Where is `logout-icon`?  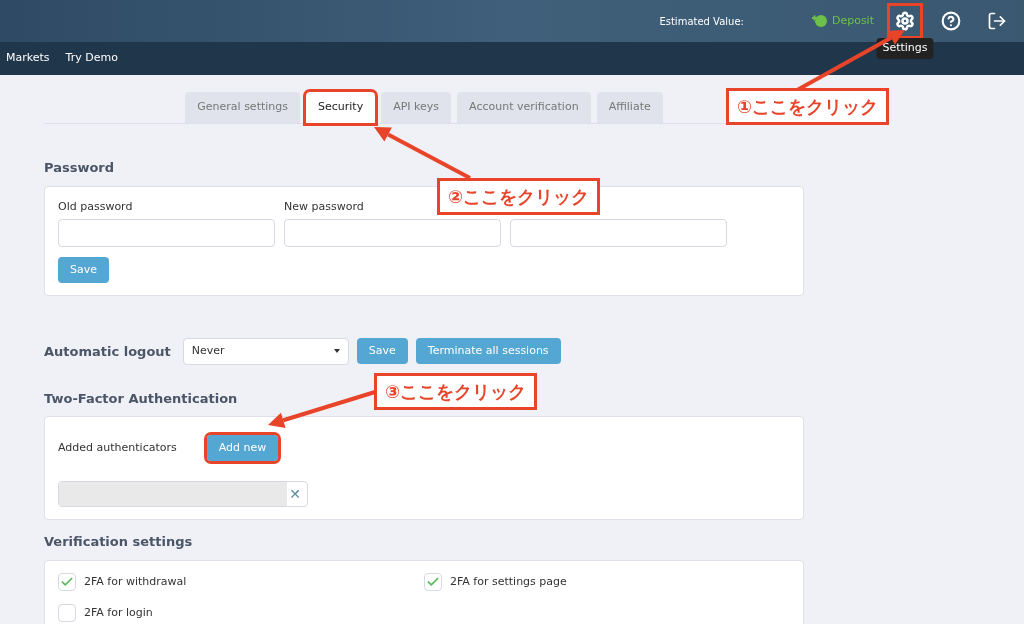
logout-icon is located at coordinates (997, 21).